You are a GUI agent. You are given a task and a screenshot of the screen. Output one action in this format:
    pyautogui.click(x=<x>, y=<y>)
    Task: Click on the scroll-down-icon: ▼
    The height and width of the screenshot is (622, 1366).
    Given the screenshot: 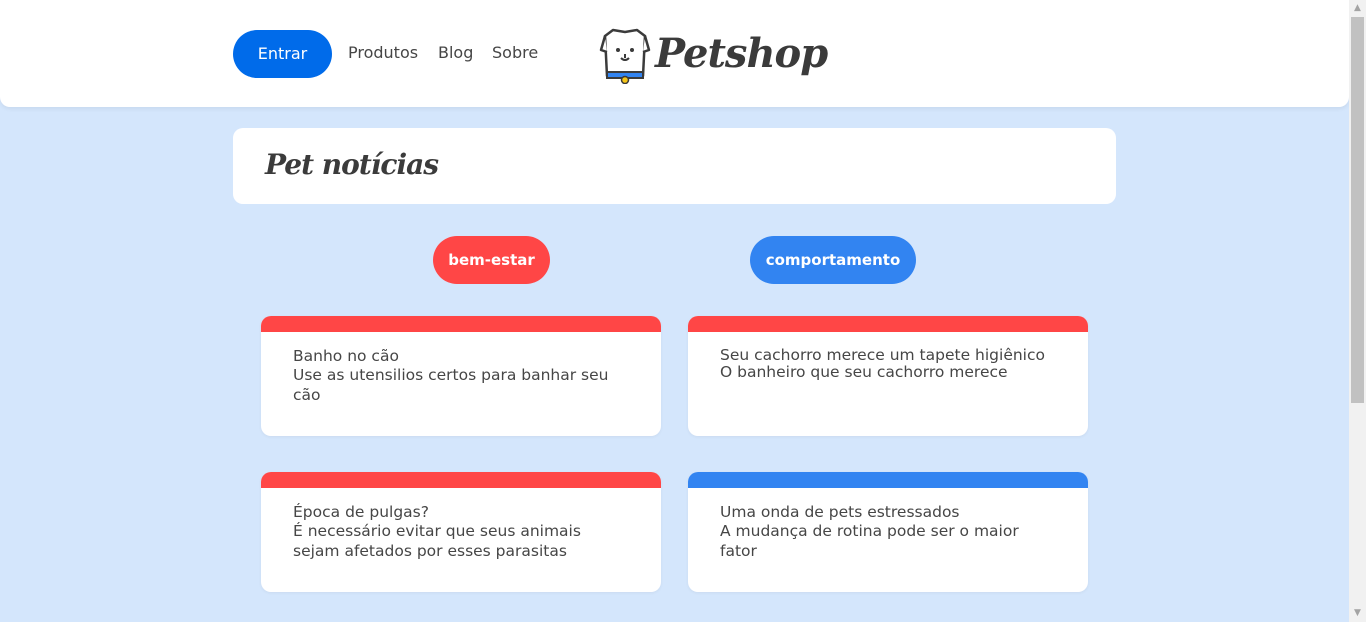 What is the action you would take?
    pyautogui.click(x=1357, y=613)
    